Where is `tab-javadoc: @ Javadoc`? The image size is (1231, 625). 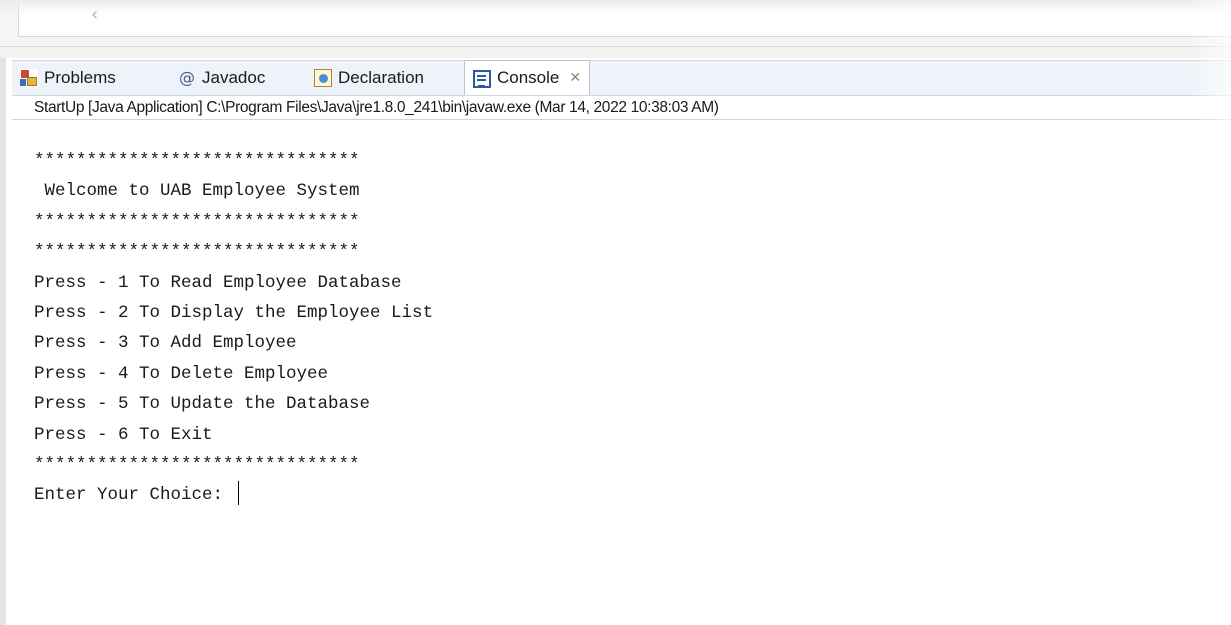 tab-javadoc: @ Javadoc is located at coordinates (221, 78).